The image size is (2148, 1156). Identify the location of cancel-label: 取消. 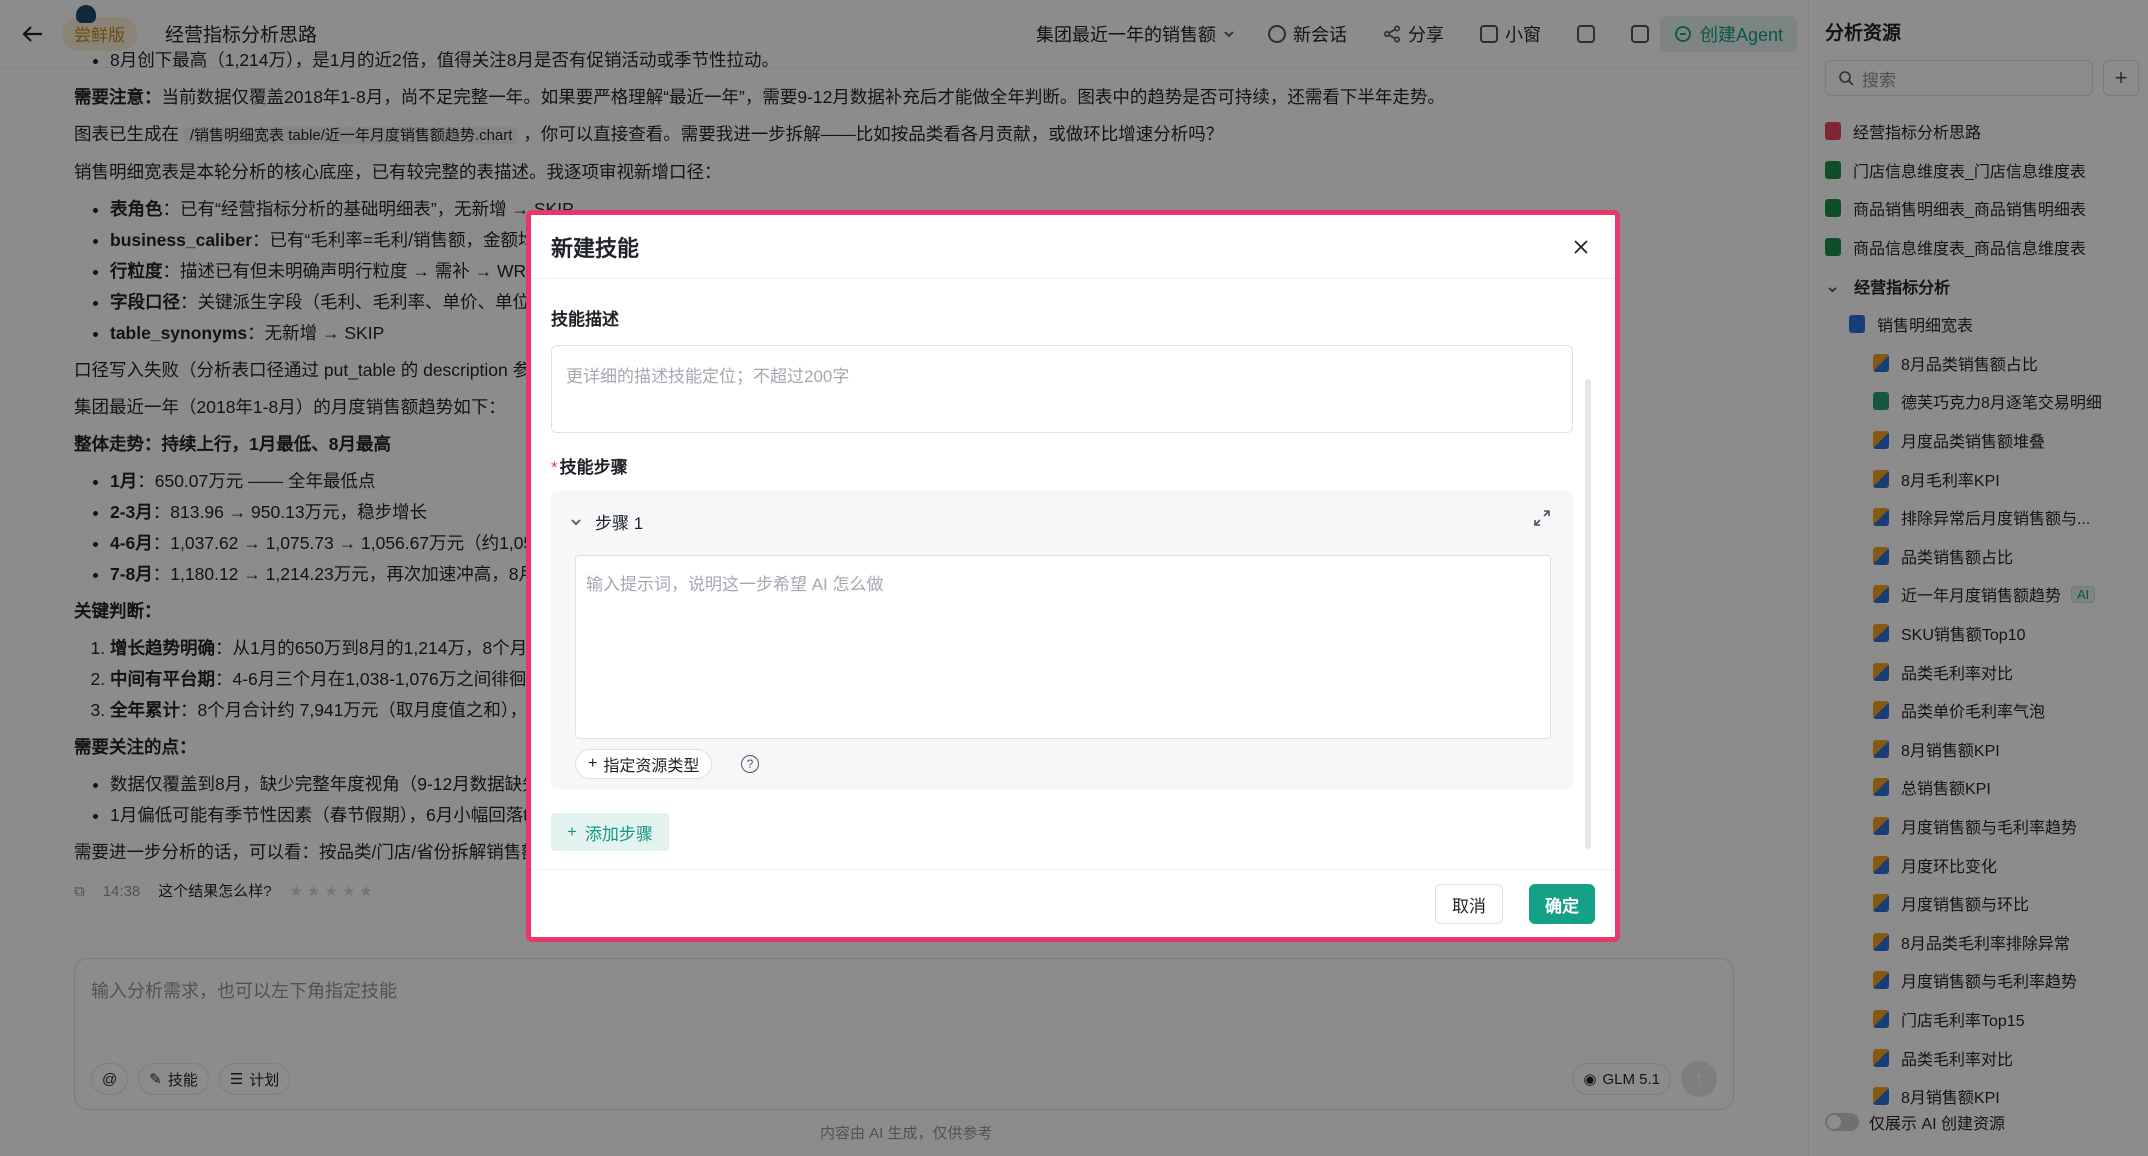
(1469, 906).